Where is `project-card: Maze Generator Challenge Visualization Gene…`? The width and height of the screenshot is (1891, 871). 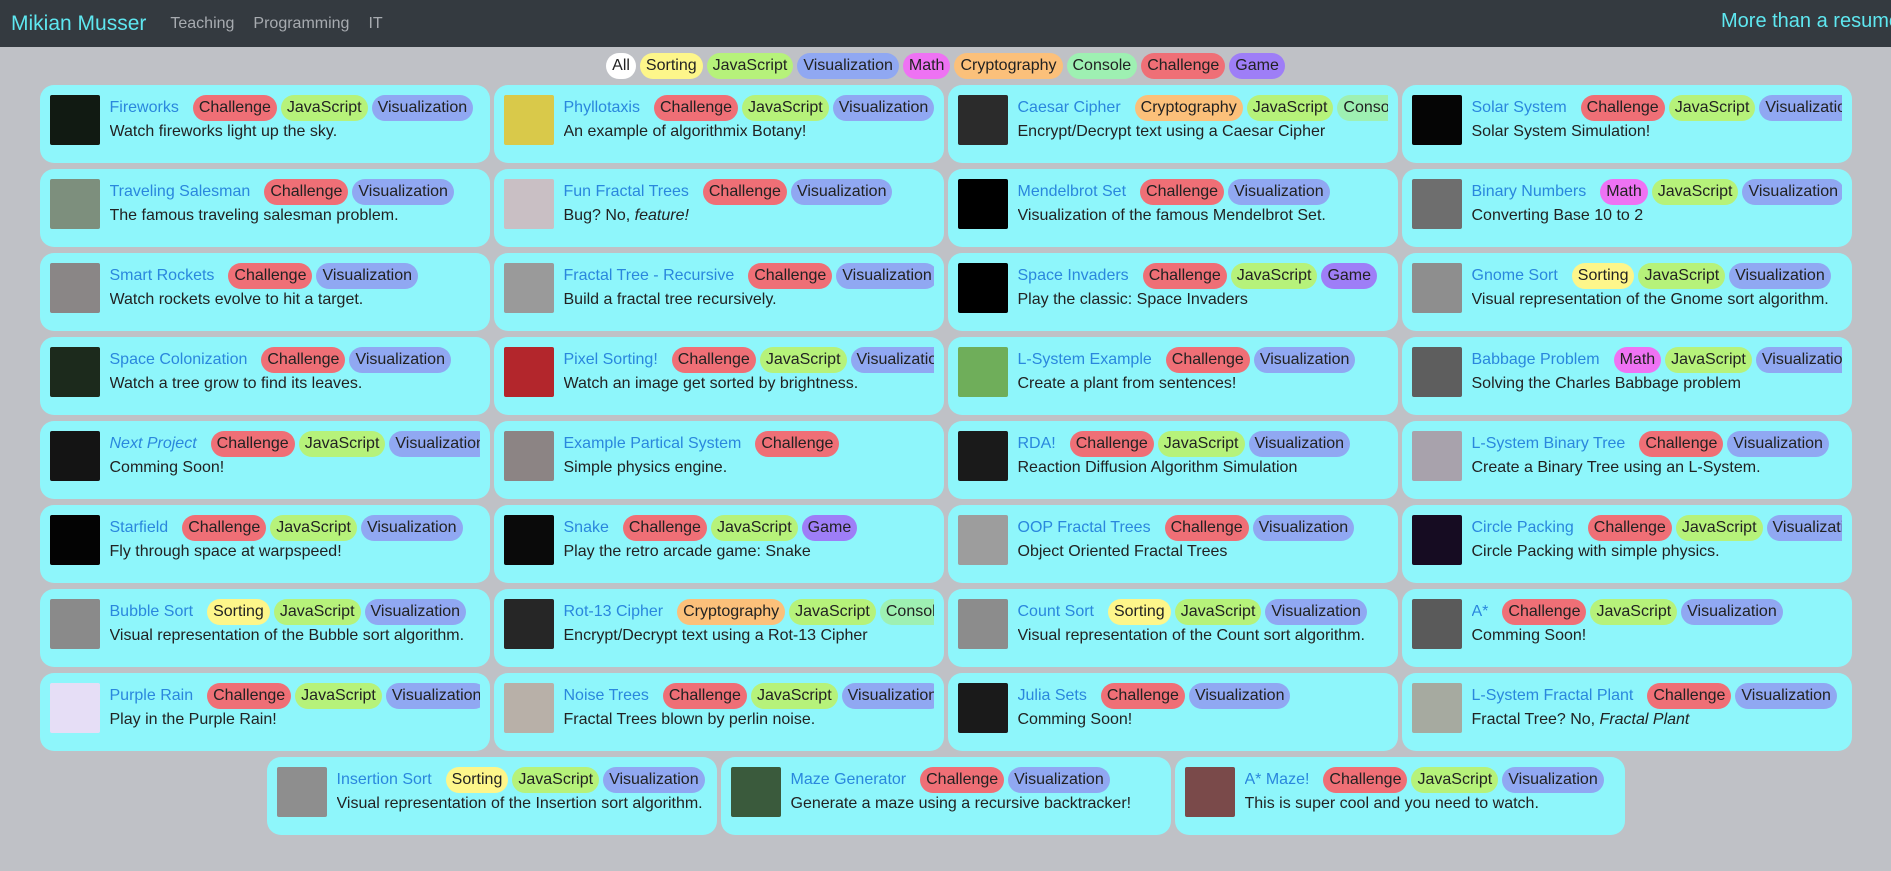
project-card: Maze Generator Challenge Visualization Gene… is located at coordinates (945, 796).